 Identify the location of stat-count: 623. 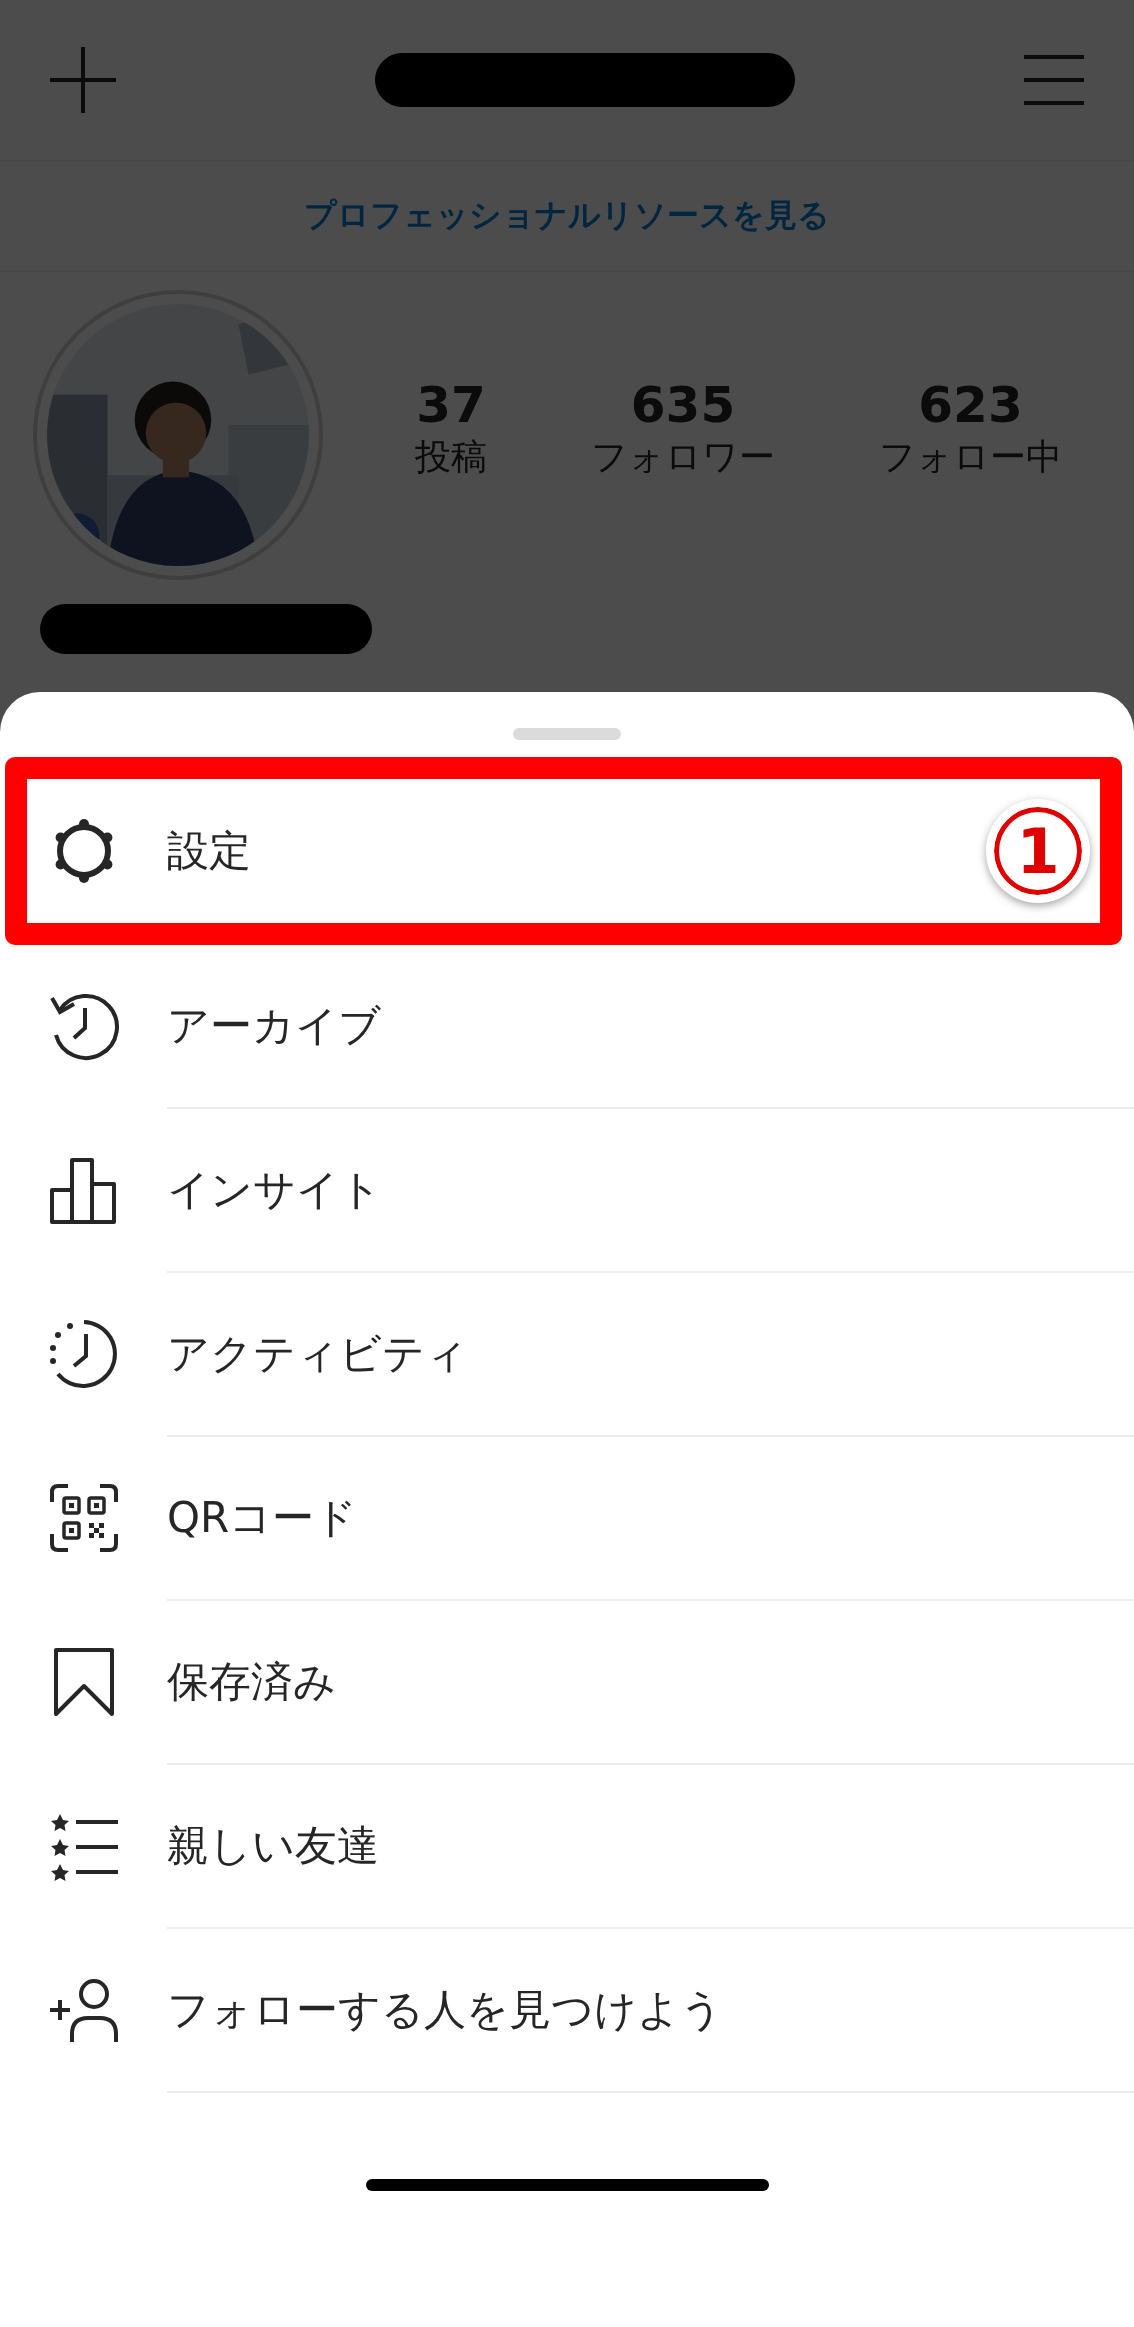
(970, 405).